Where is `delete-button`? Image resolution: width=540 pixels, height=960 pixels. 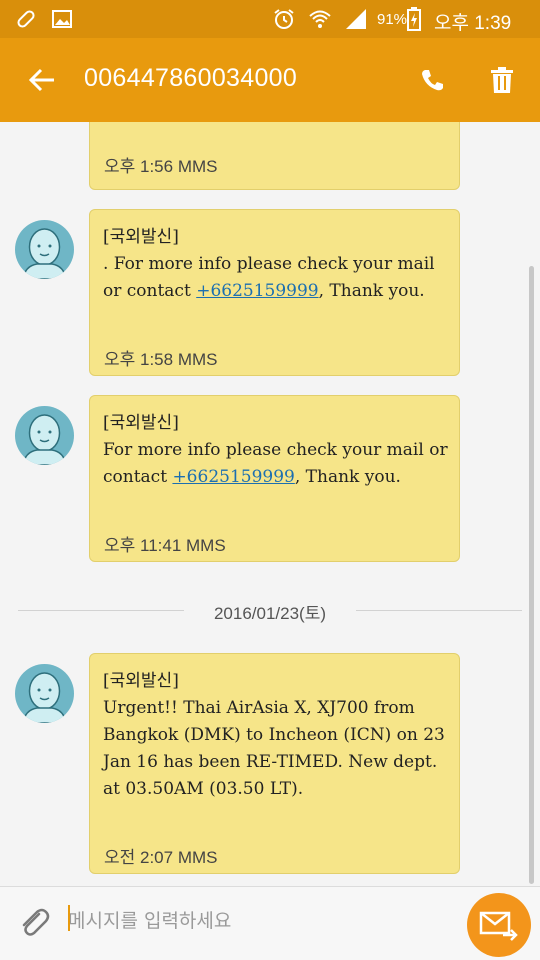
delete-button is located at coordinates (502, 80).